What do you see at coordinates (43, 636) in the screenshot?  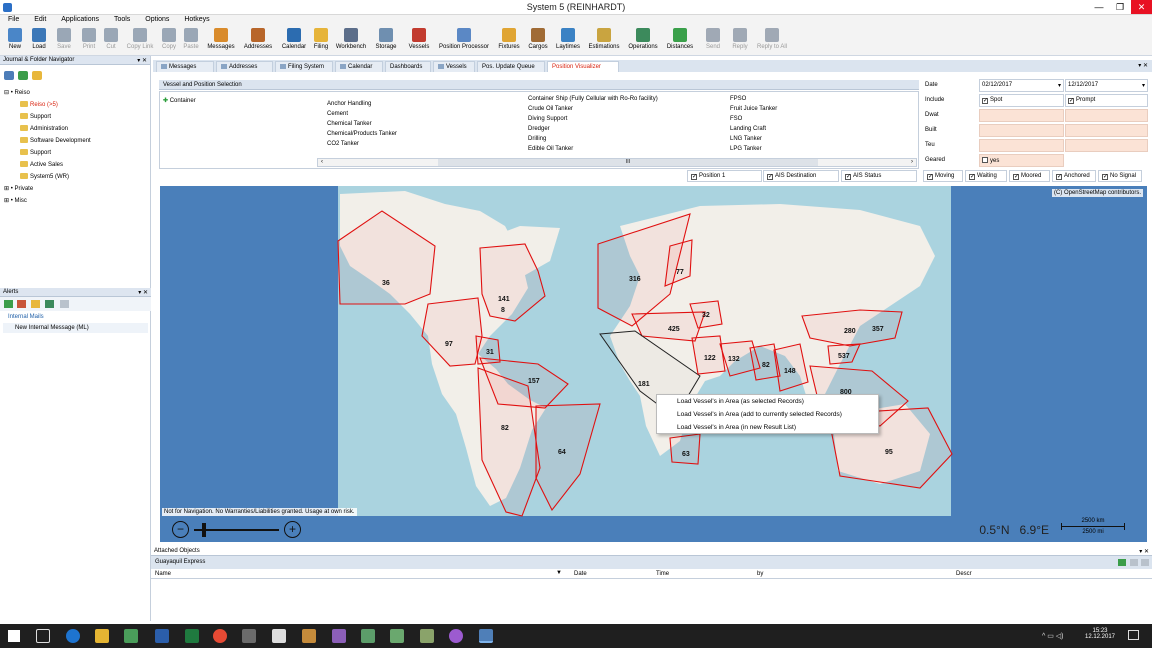 I see `task-view-icon` at bounding box center [43, 636].